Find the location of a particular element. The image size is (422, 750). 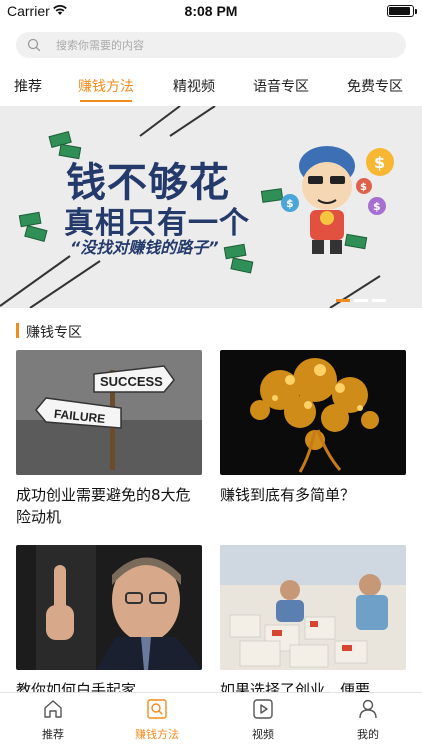

bottom-tab-bar: 推荐 赚钱方法 视频 我的 is located at coordinates (211, 721).